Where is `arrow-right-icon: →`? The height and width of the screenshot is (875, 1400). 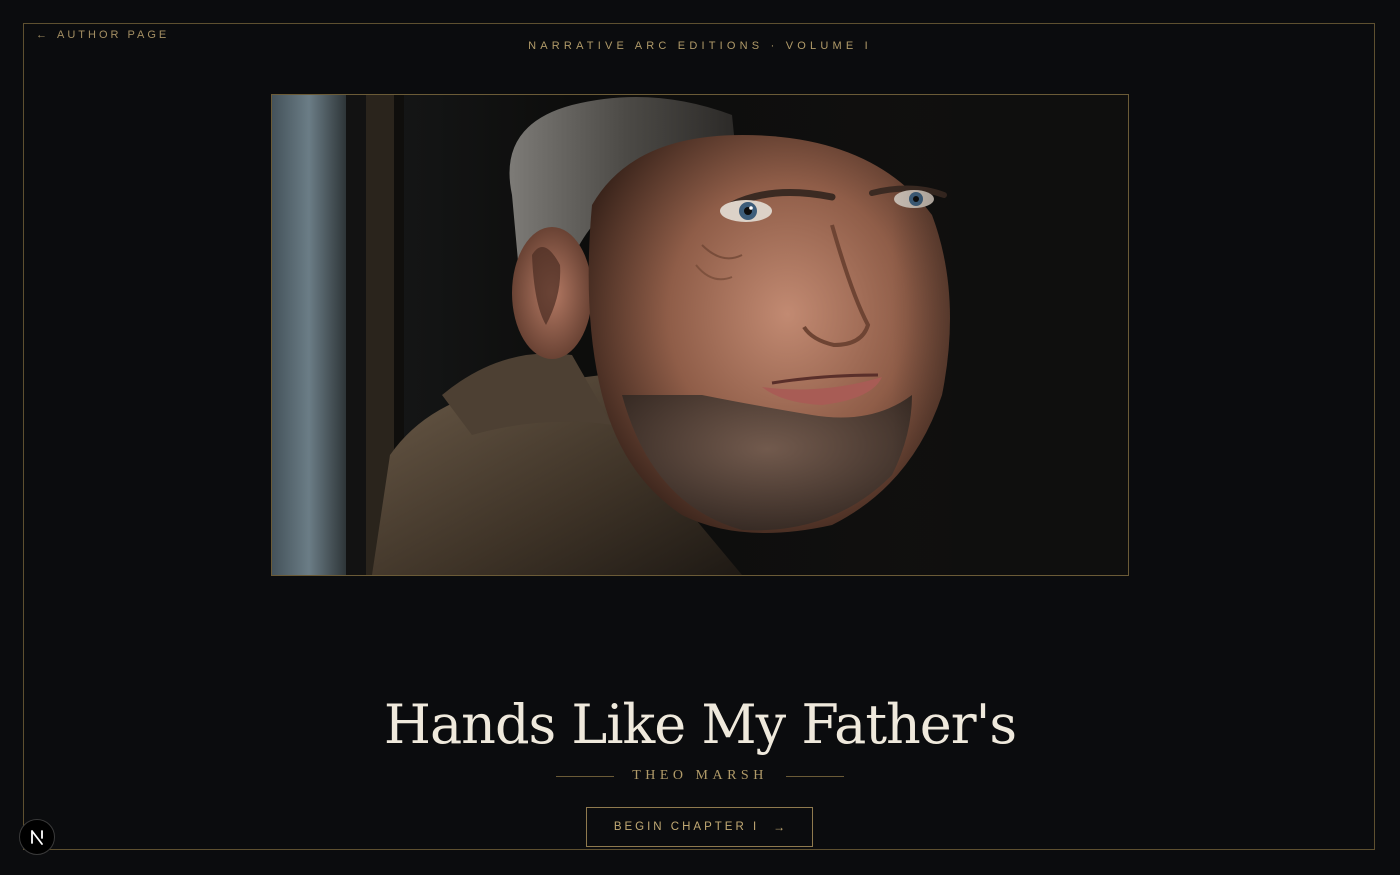 arrow-right-icon: → is located at coordinates (779, 827).